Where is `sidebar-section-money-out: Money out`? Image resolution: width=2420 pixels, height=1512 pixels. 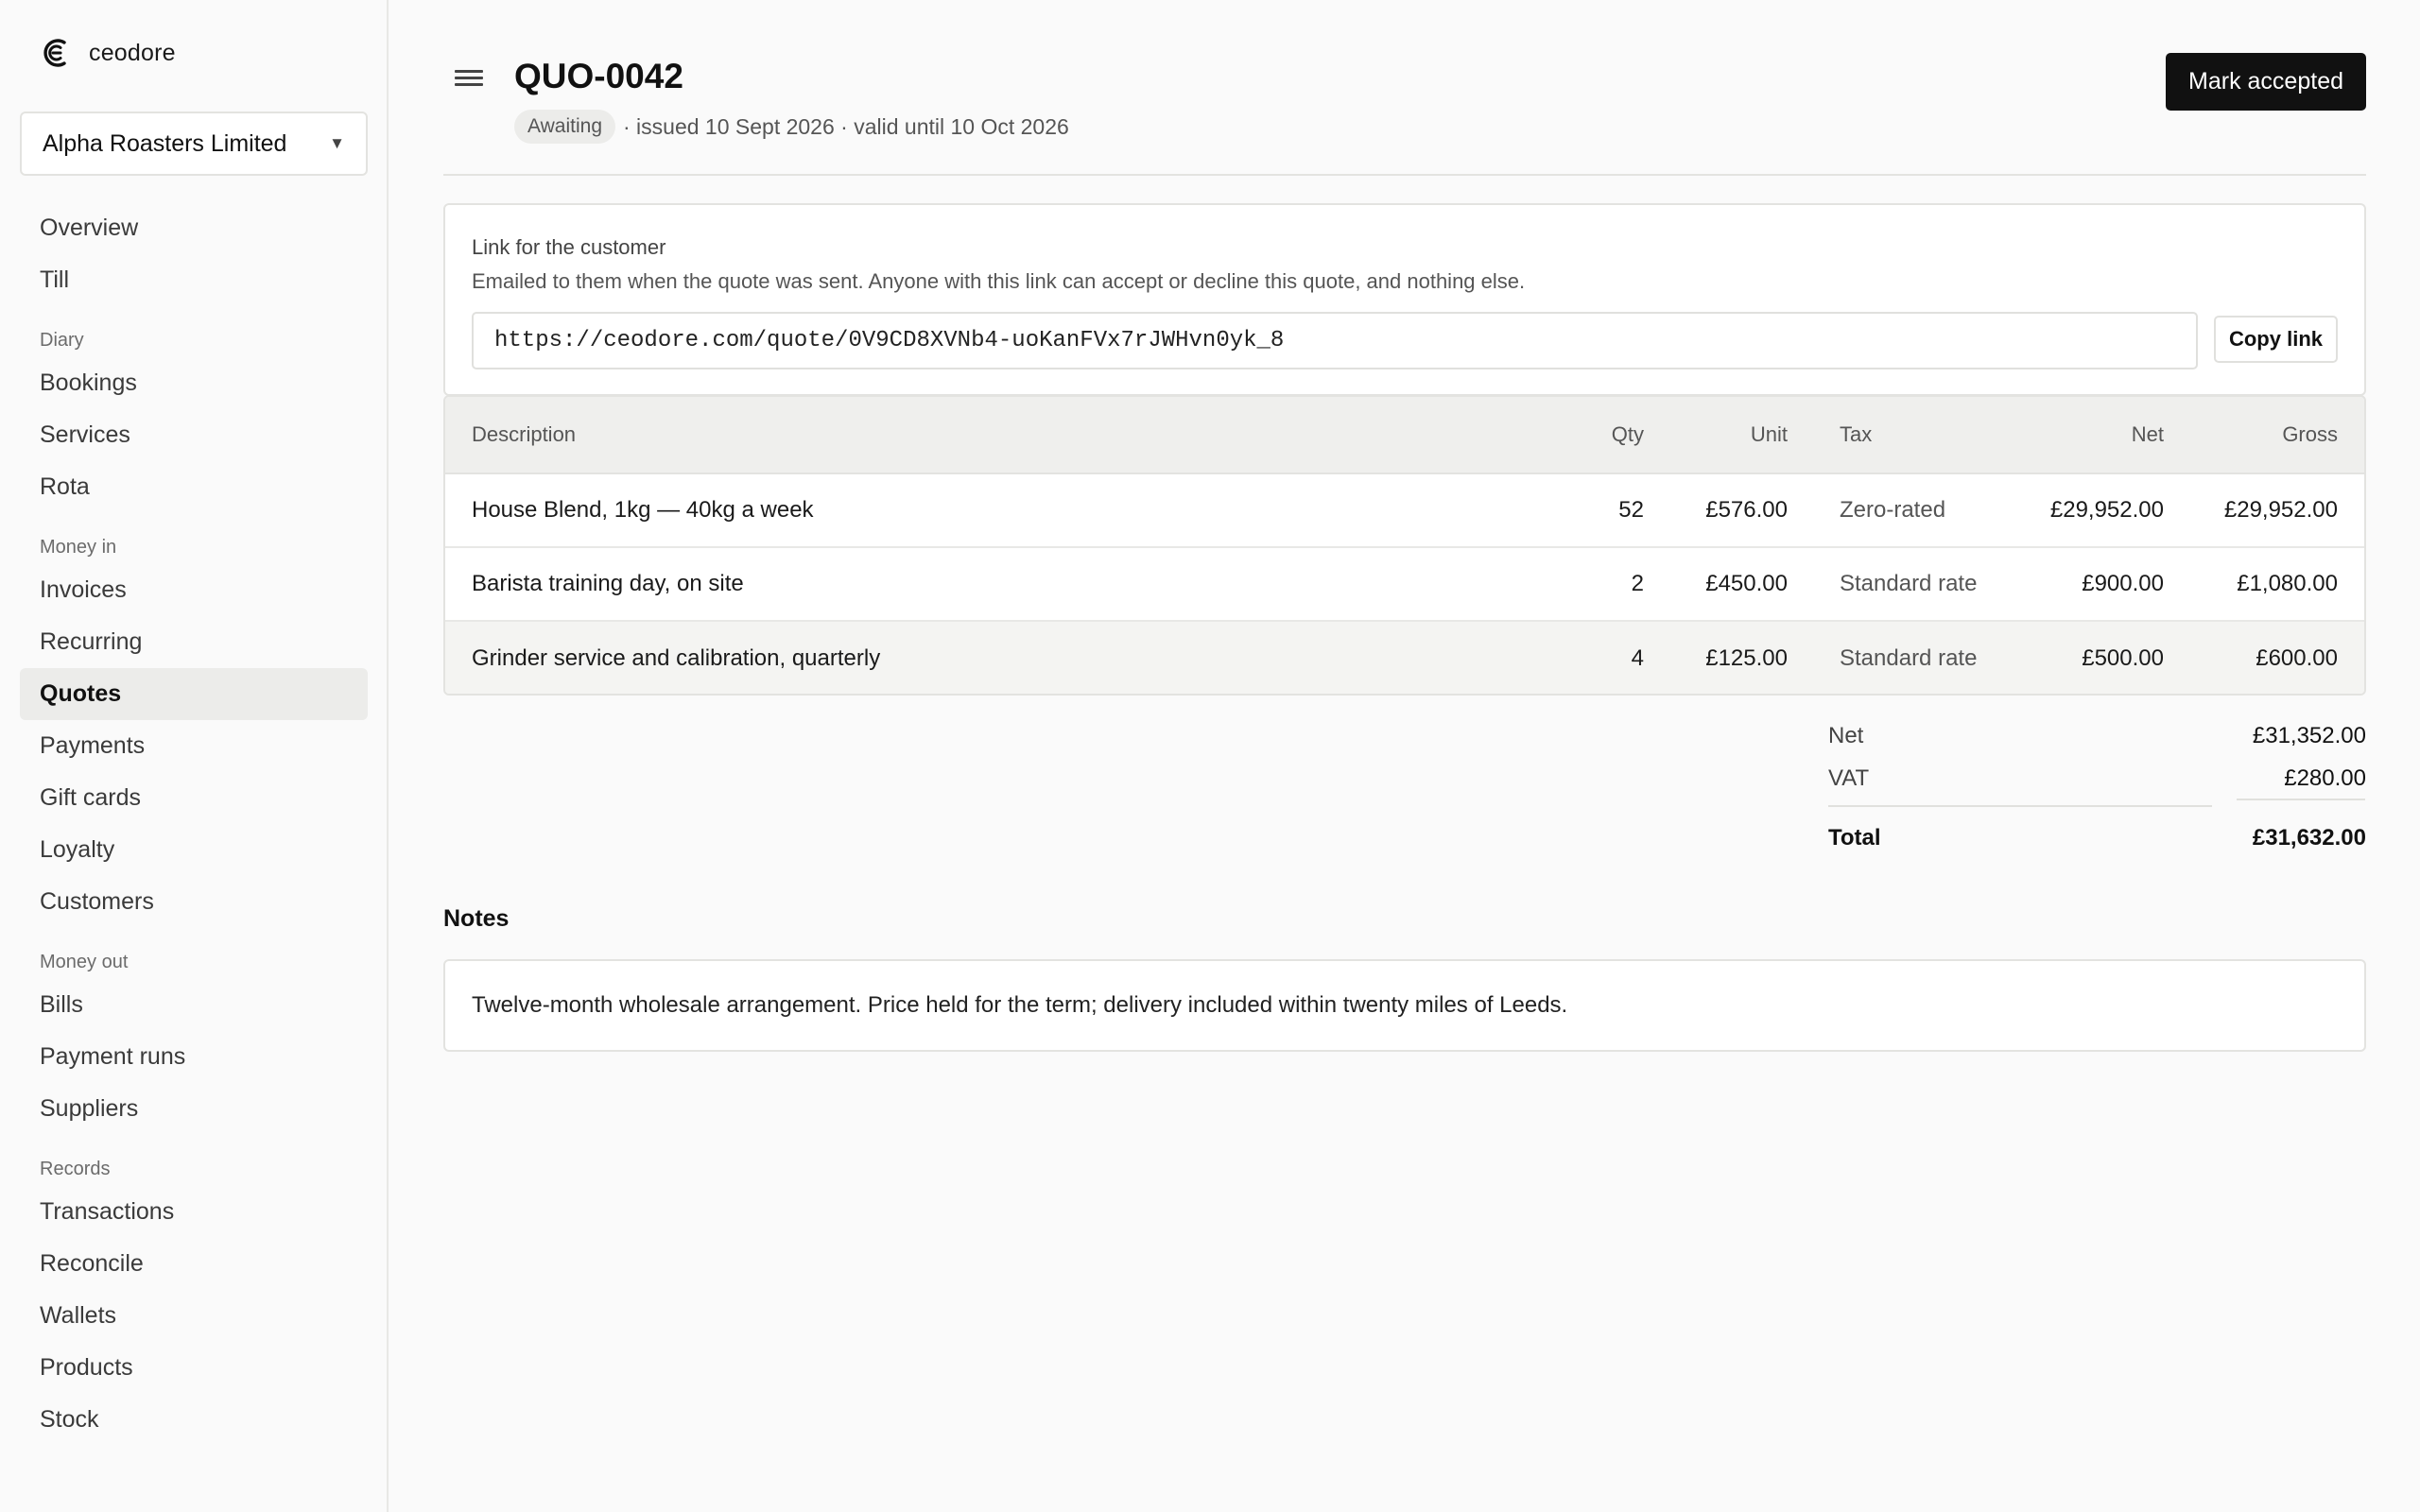
sidebar-section-money-out: Money out is located at coordinates (84, 962).